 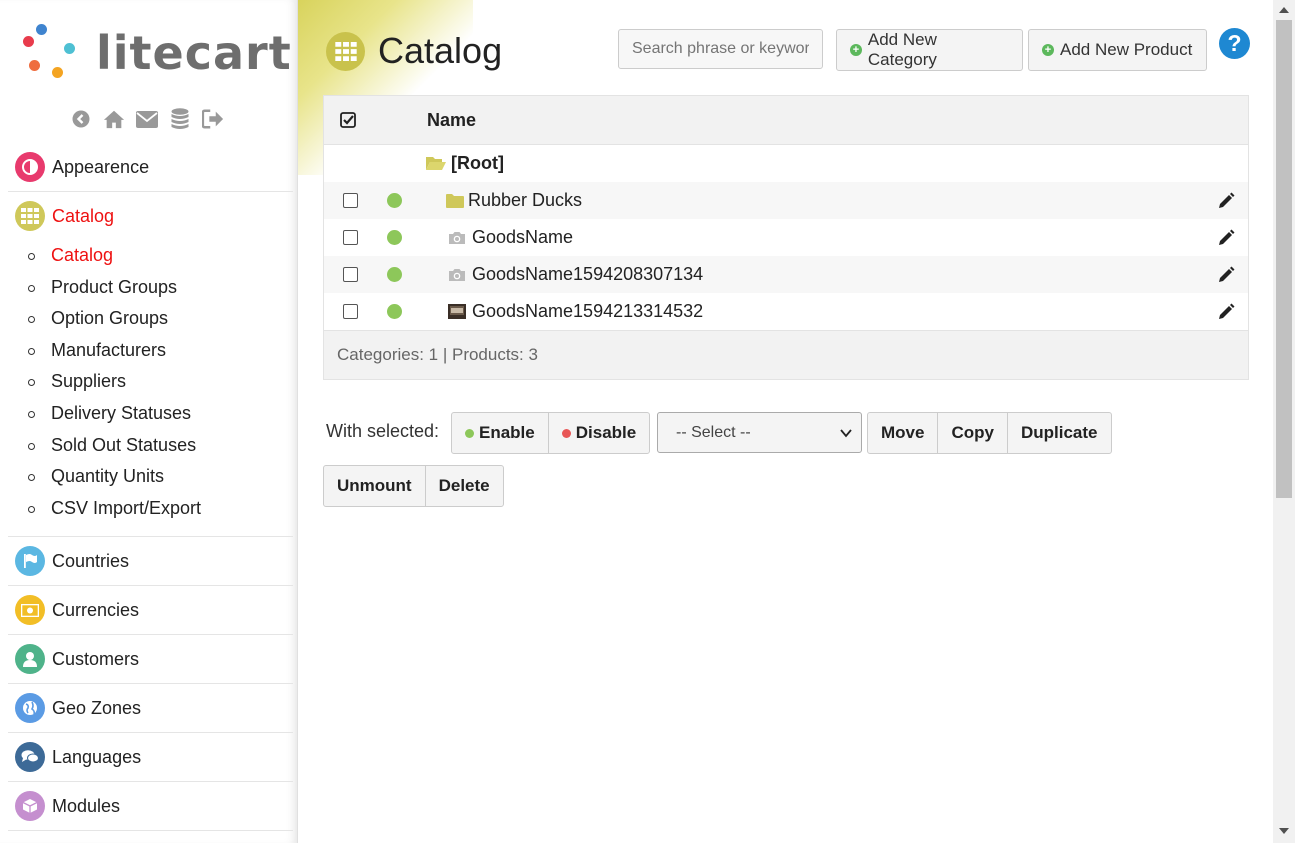 I want to click on unmount-button: Unmount, so click(x=375, y=486).